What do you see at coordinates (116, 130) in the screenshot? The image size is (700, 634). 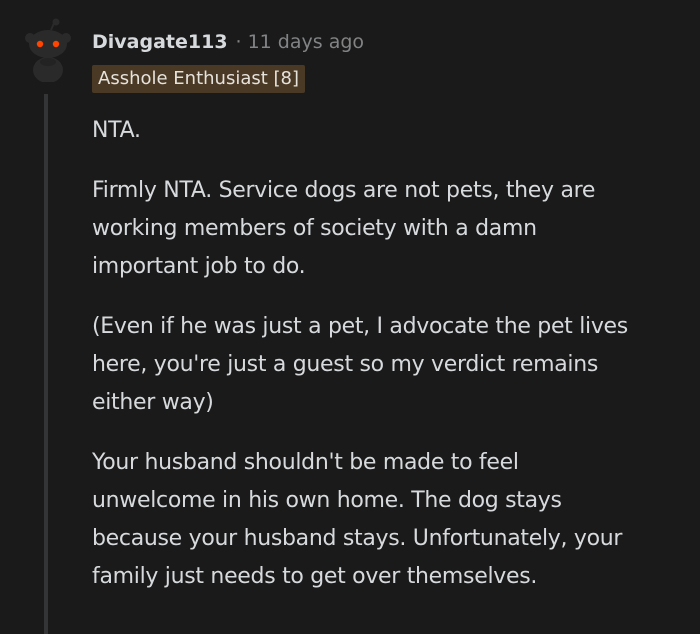 I see `paragraph-line: NTA.` at bounding box center [116, 130].